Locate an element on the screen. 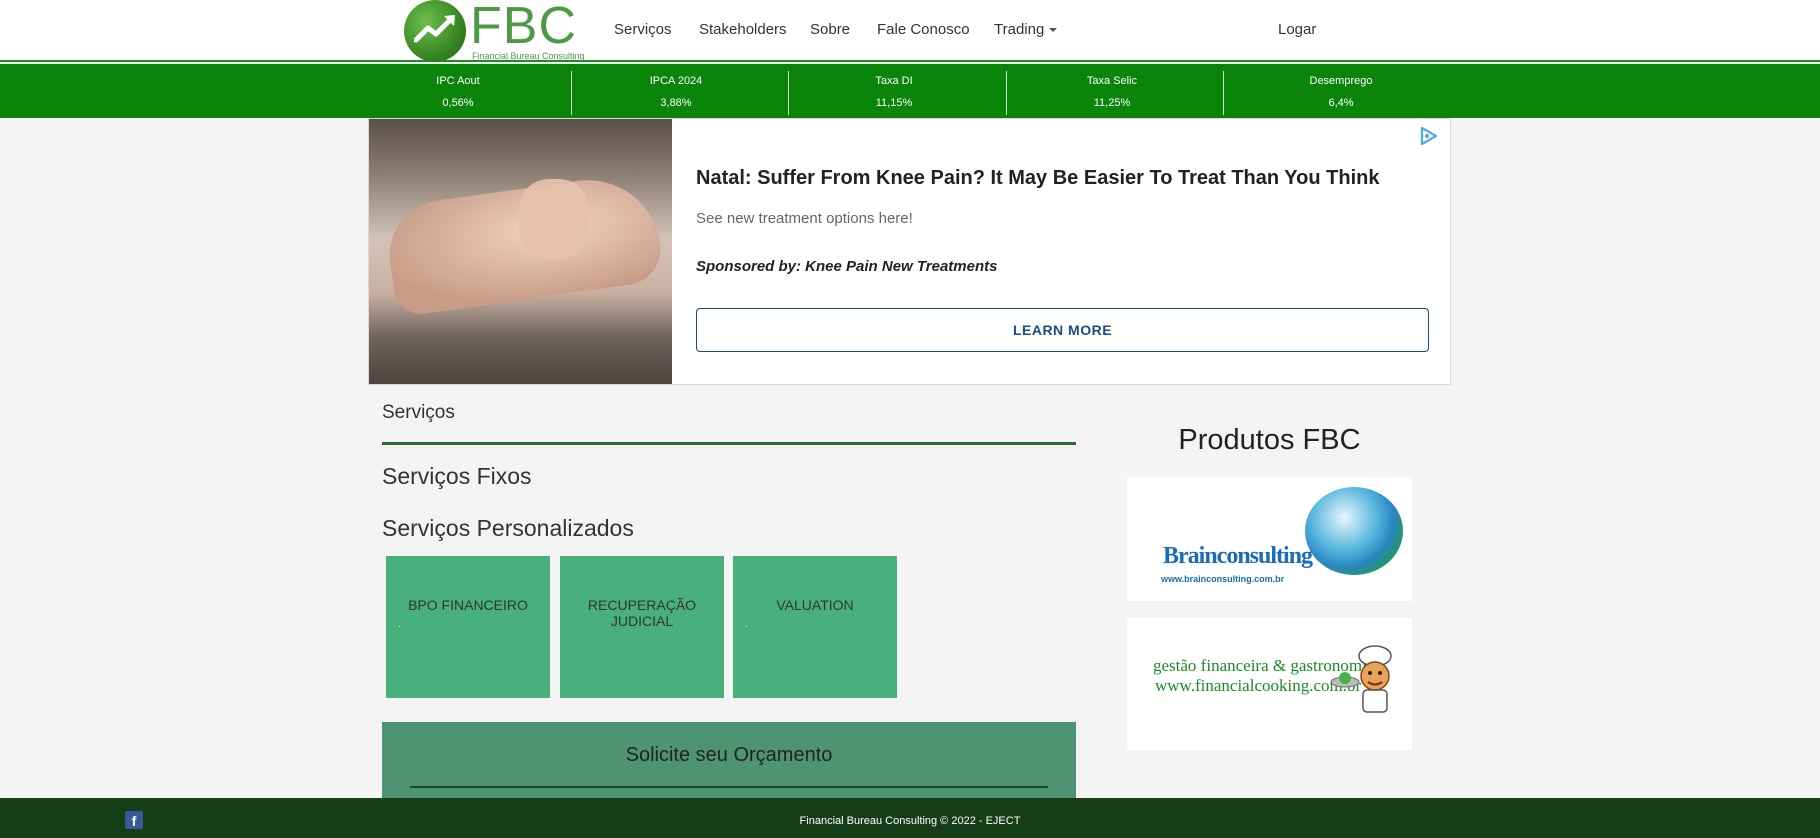 This screenshot has width=1820, height=838. quote-request-panel: Solicite seu Orçamento is located at coordinates (729, 762).